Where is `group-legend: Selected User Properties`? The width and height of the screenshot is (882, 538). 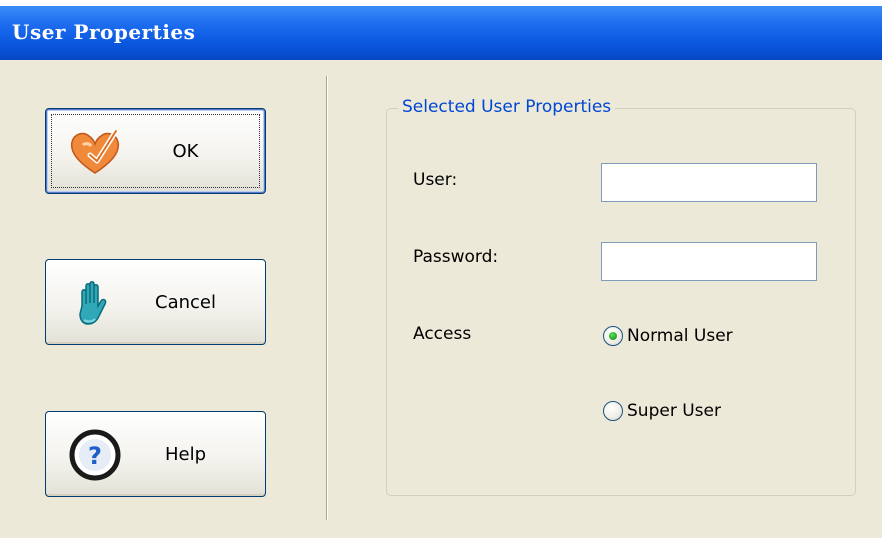
group-legend: Selected User Properties is located at coordinates (507, 107).